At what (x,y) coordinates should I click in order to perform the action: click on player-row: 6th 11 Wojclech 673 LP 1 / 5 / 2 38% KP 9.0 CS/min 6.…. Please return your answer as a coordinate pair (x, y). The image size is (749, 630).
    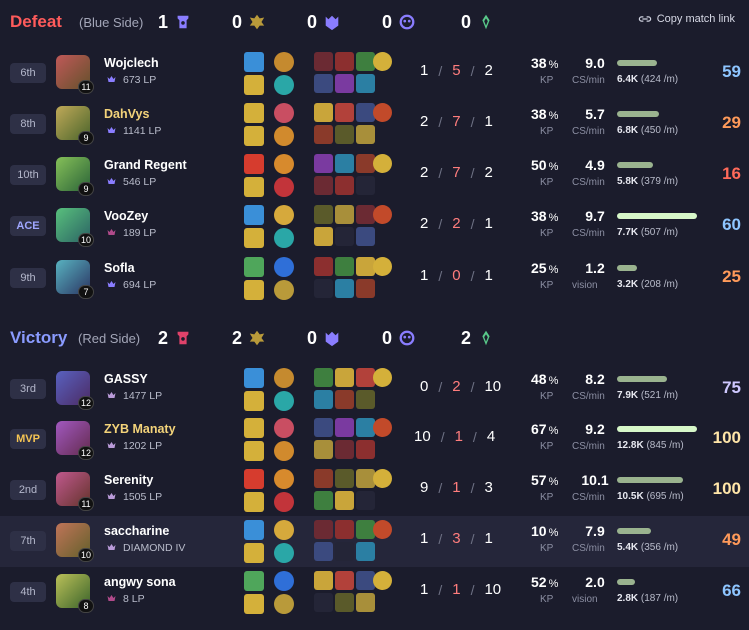
    Looking at the image, I should click on (374, 73).